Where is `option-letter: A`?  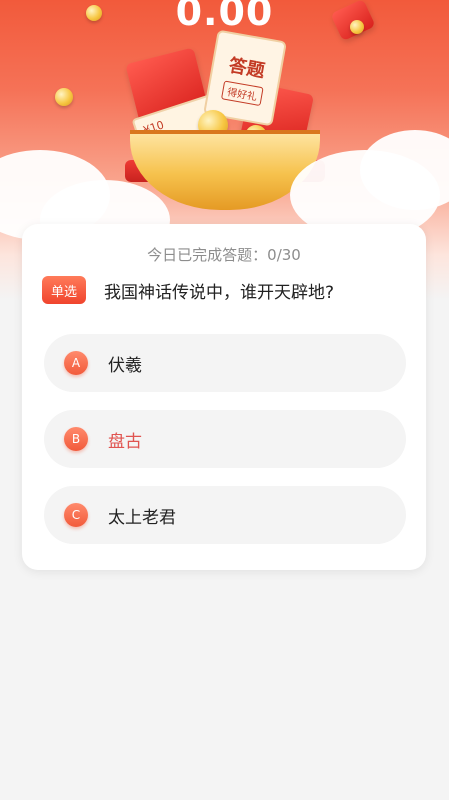 option-letter: A is located at coordinates (76, 363).